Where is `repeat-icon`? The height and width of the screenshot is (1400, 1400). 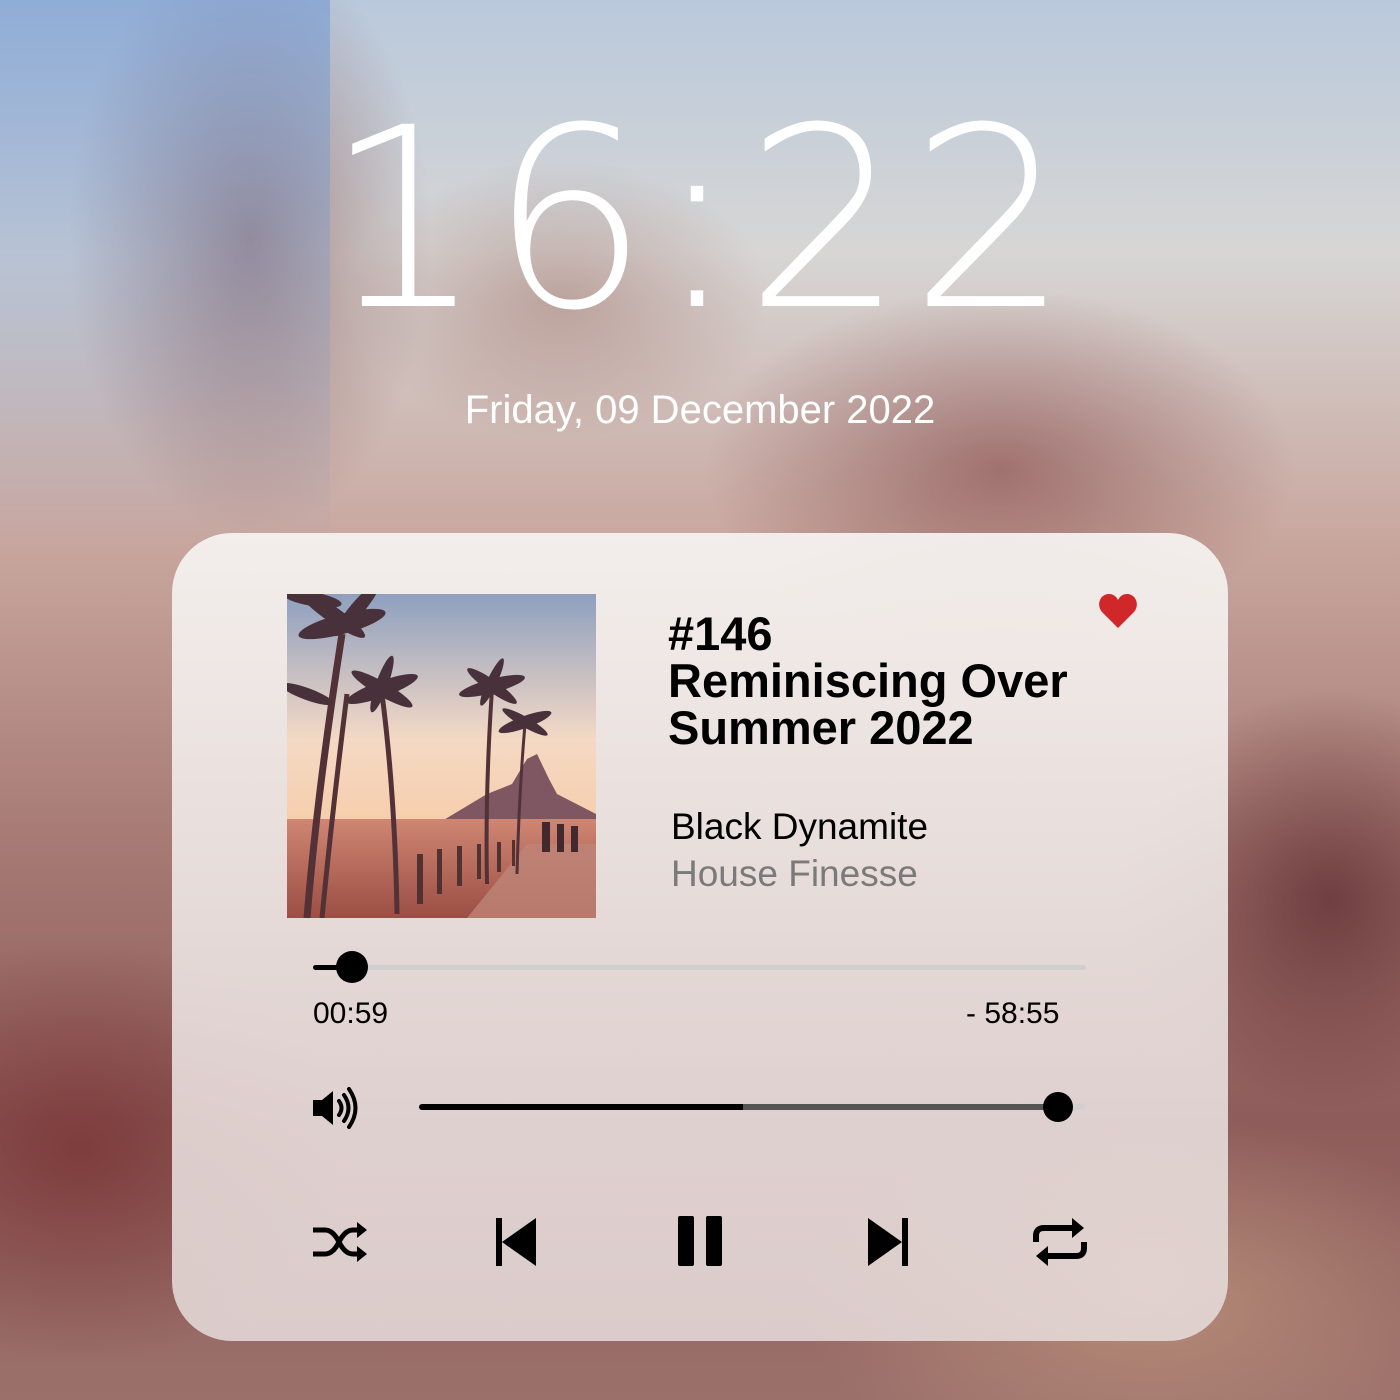 repeat-icon is located at coordinates (1060, 1242).